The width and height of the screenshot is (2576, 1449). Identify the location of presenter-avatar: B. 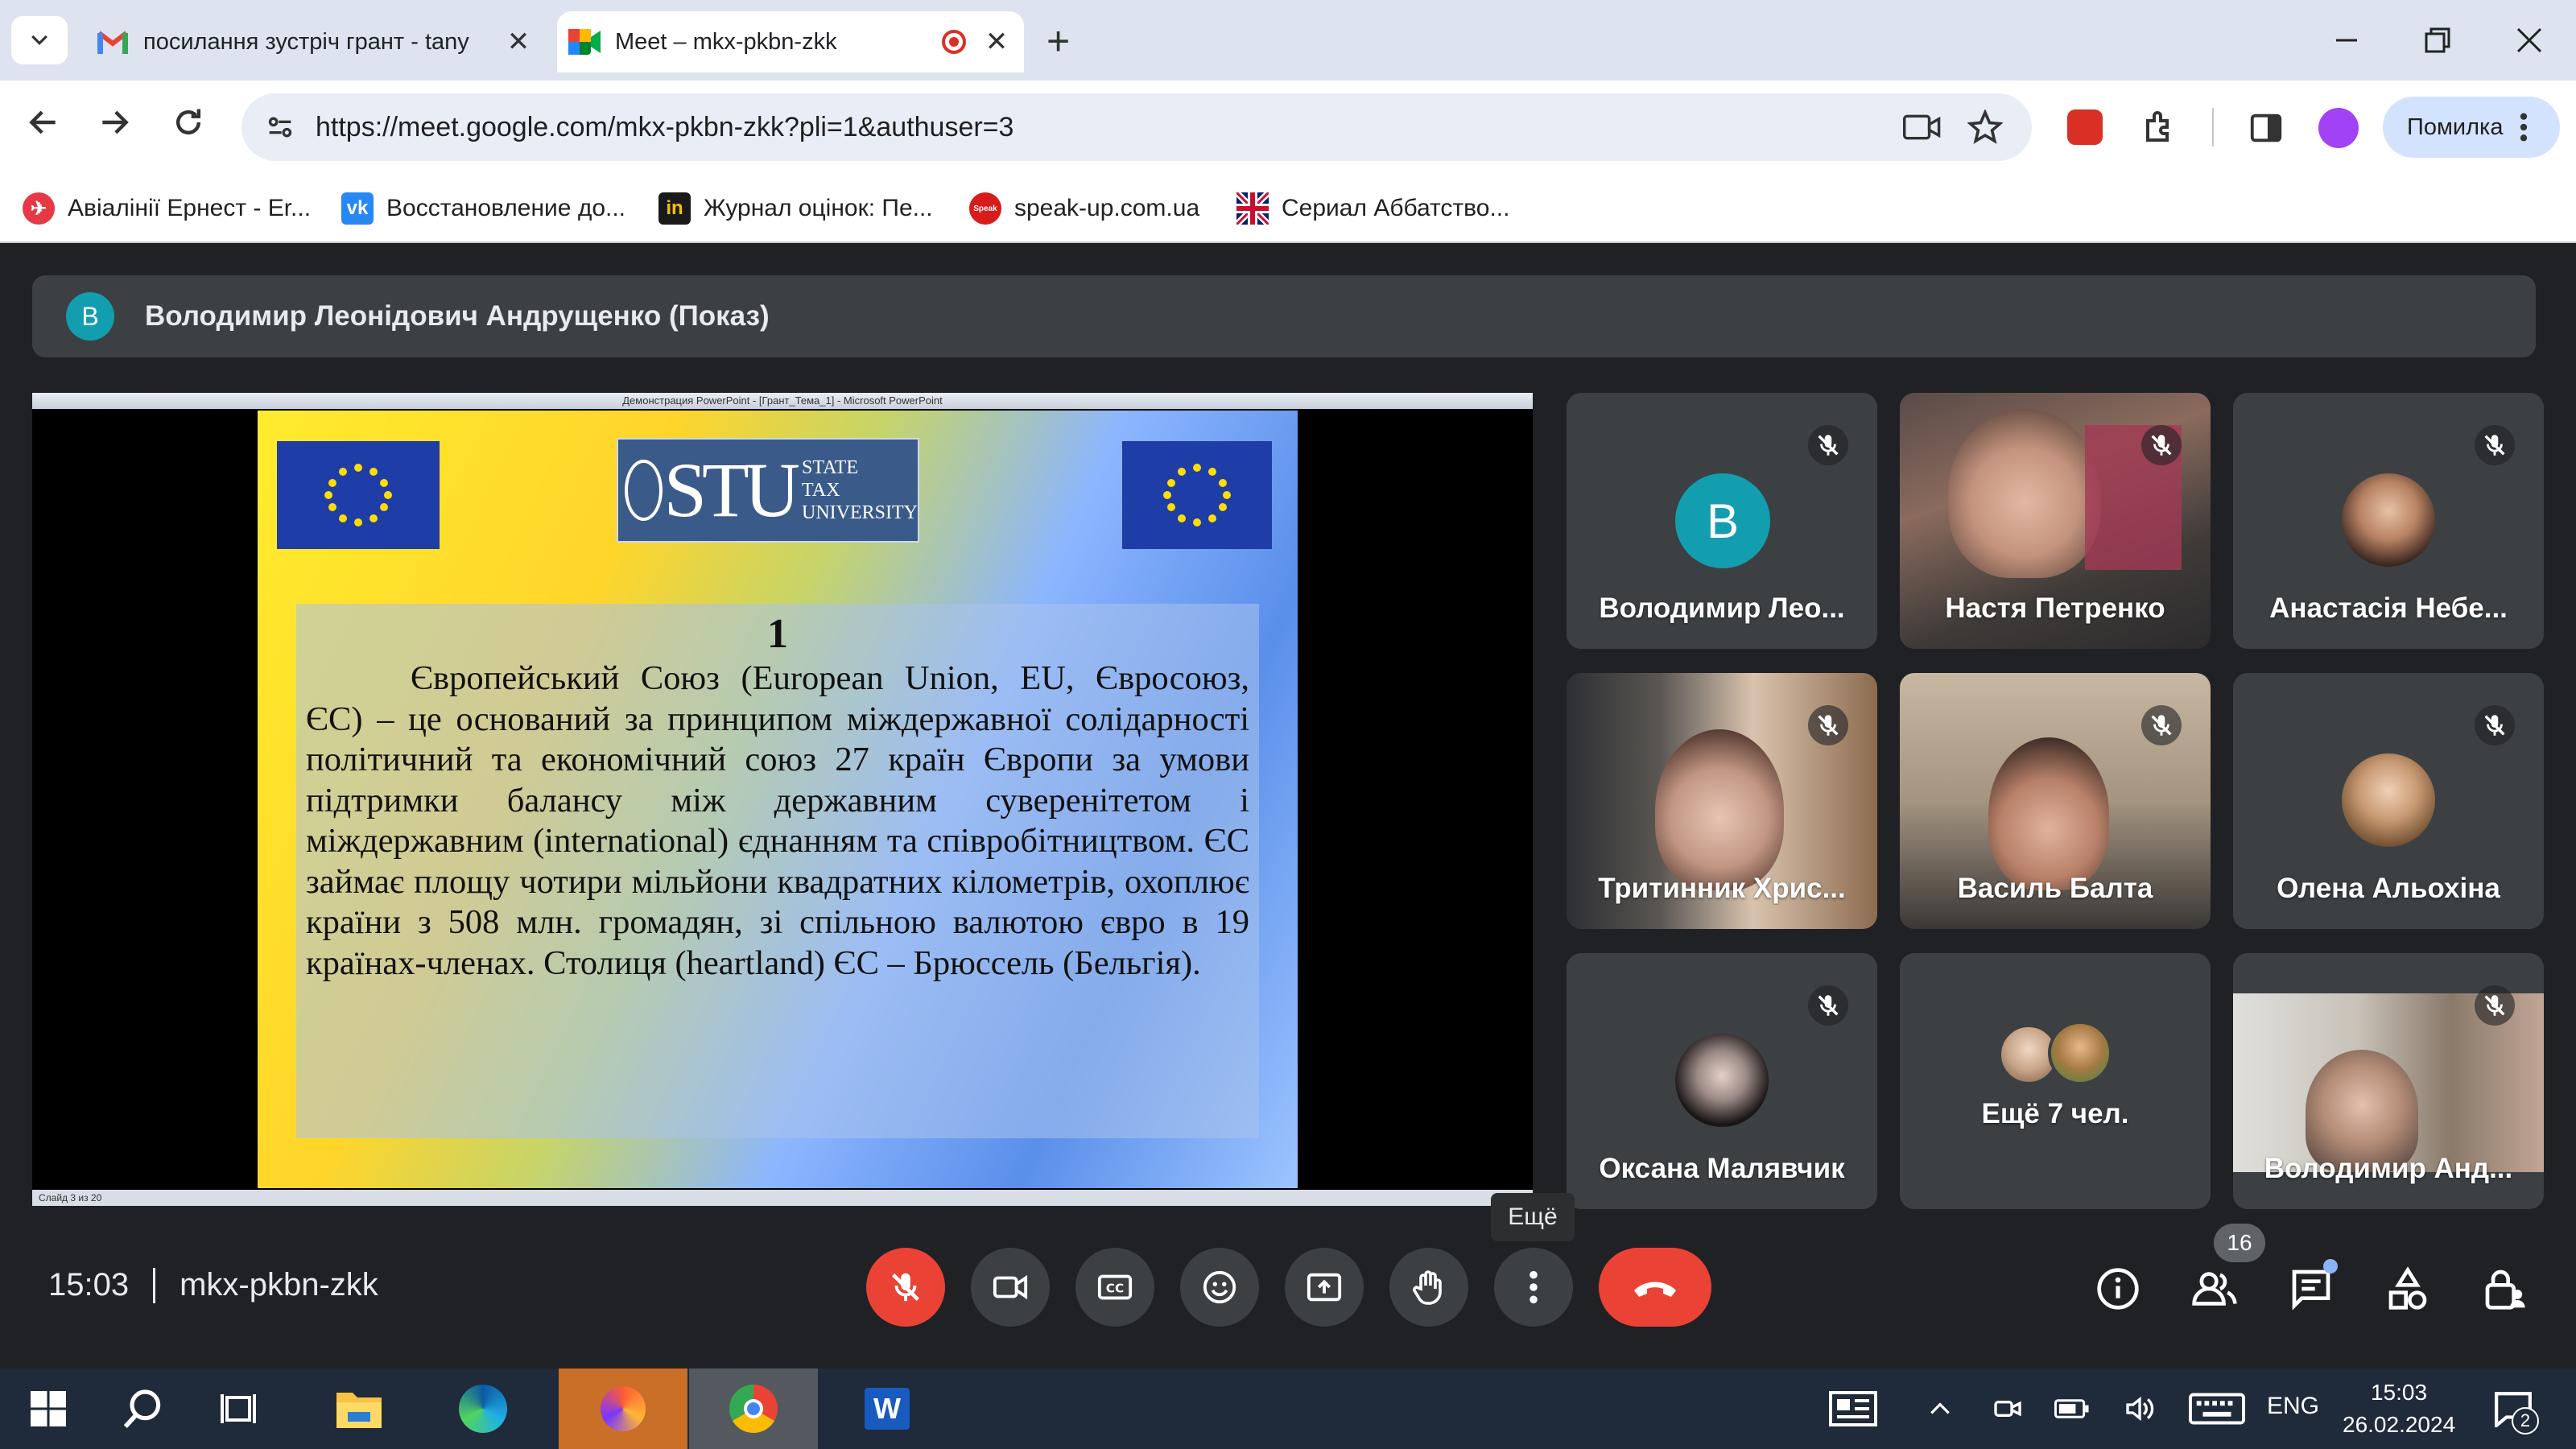
(90, 316).